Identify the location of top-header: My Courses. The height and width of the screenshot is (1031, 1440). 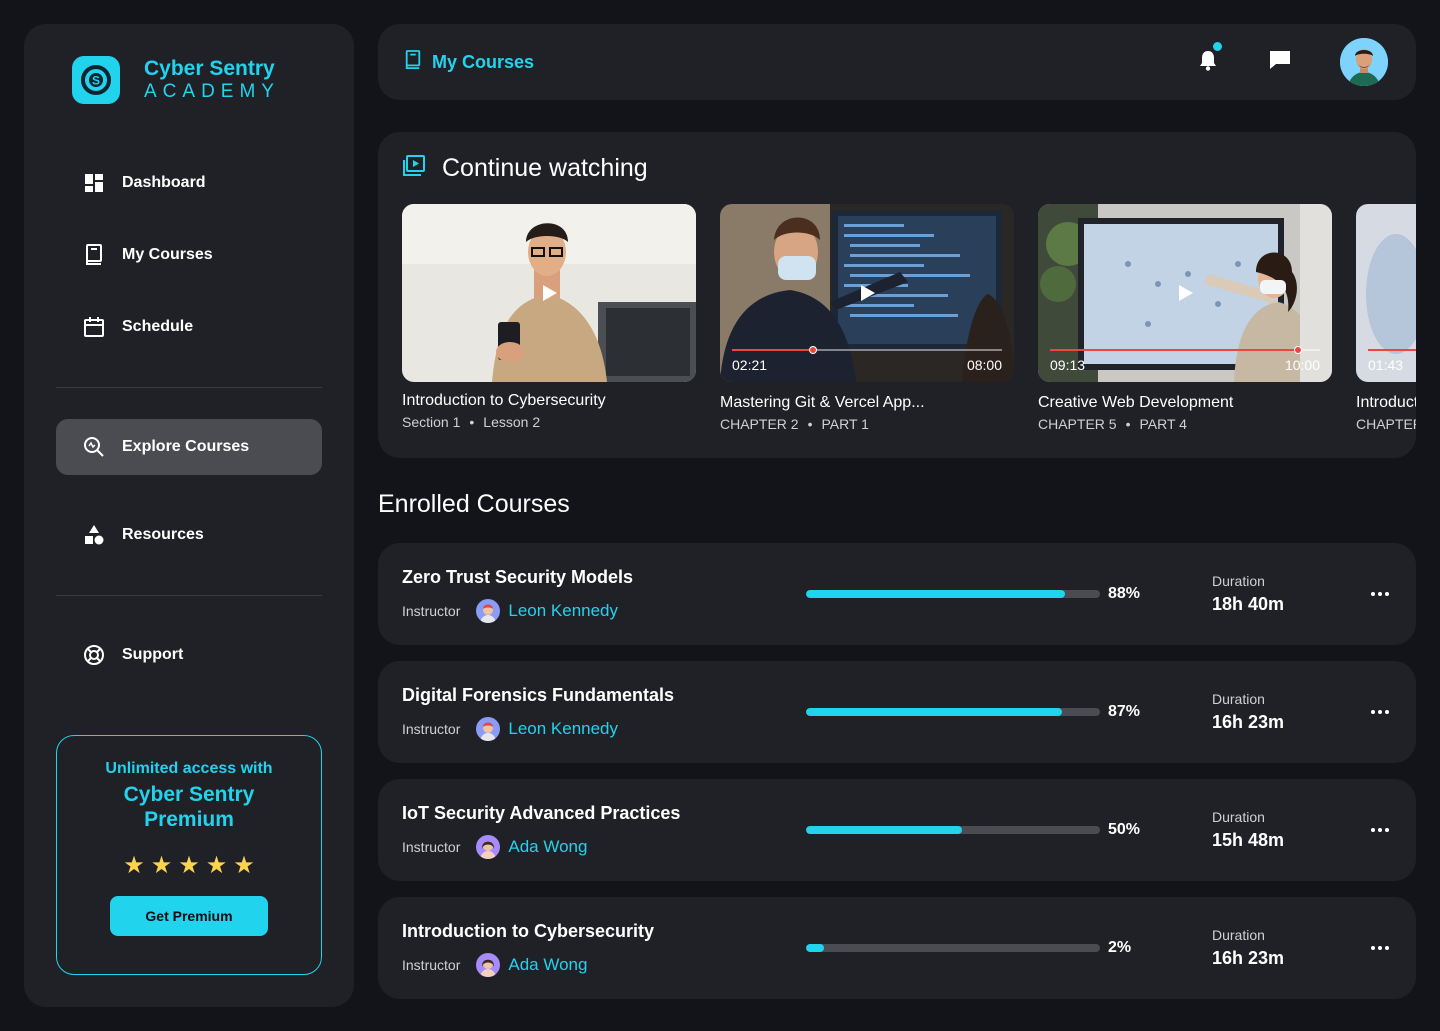
(897, 62).